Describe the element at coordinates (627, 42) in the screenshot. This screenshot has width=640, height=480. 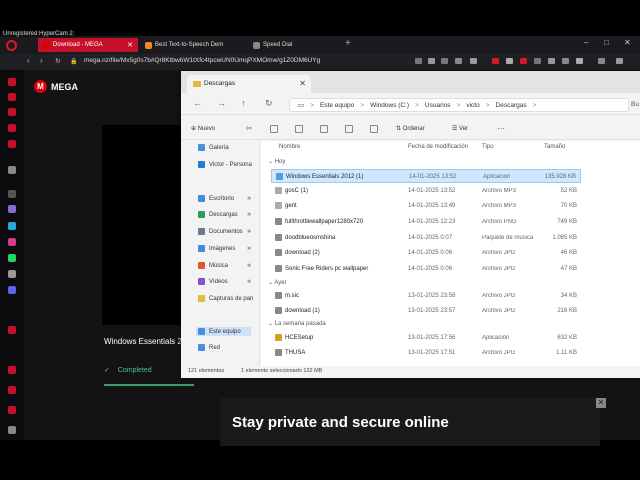
I see `close-window-button: ✕` at that location.